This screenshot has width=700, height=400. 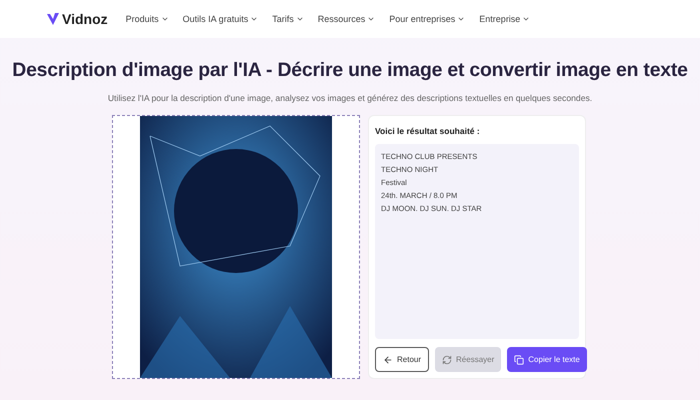 What do you see at coordinates (288, 19) in the screenshot?
I see `nav-link: Tarifs` at bounding box center [288, 19].